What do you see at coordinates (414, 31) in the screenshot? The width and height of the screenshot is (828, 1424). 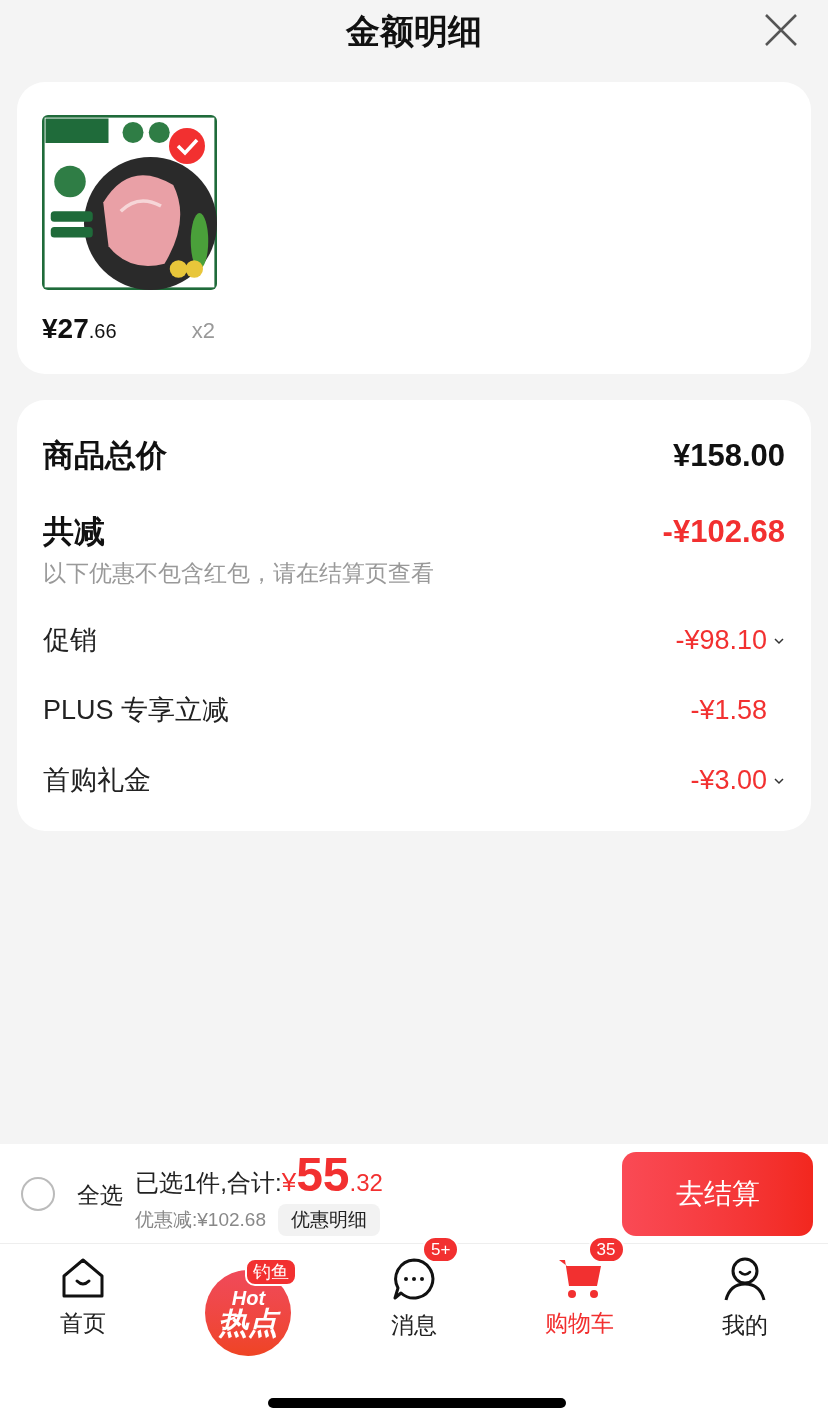 I see `page-title: 金额明细` at bounding box center [414, 31].